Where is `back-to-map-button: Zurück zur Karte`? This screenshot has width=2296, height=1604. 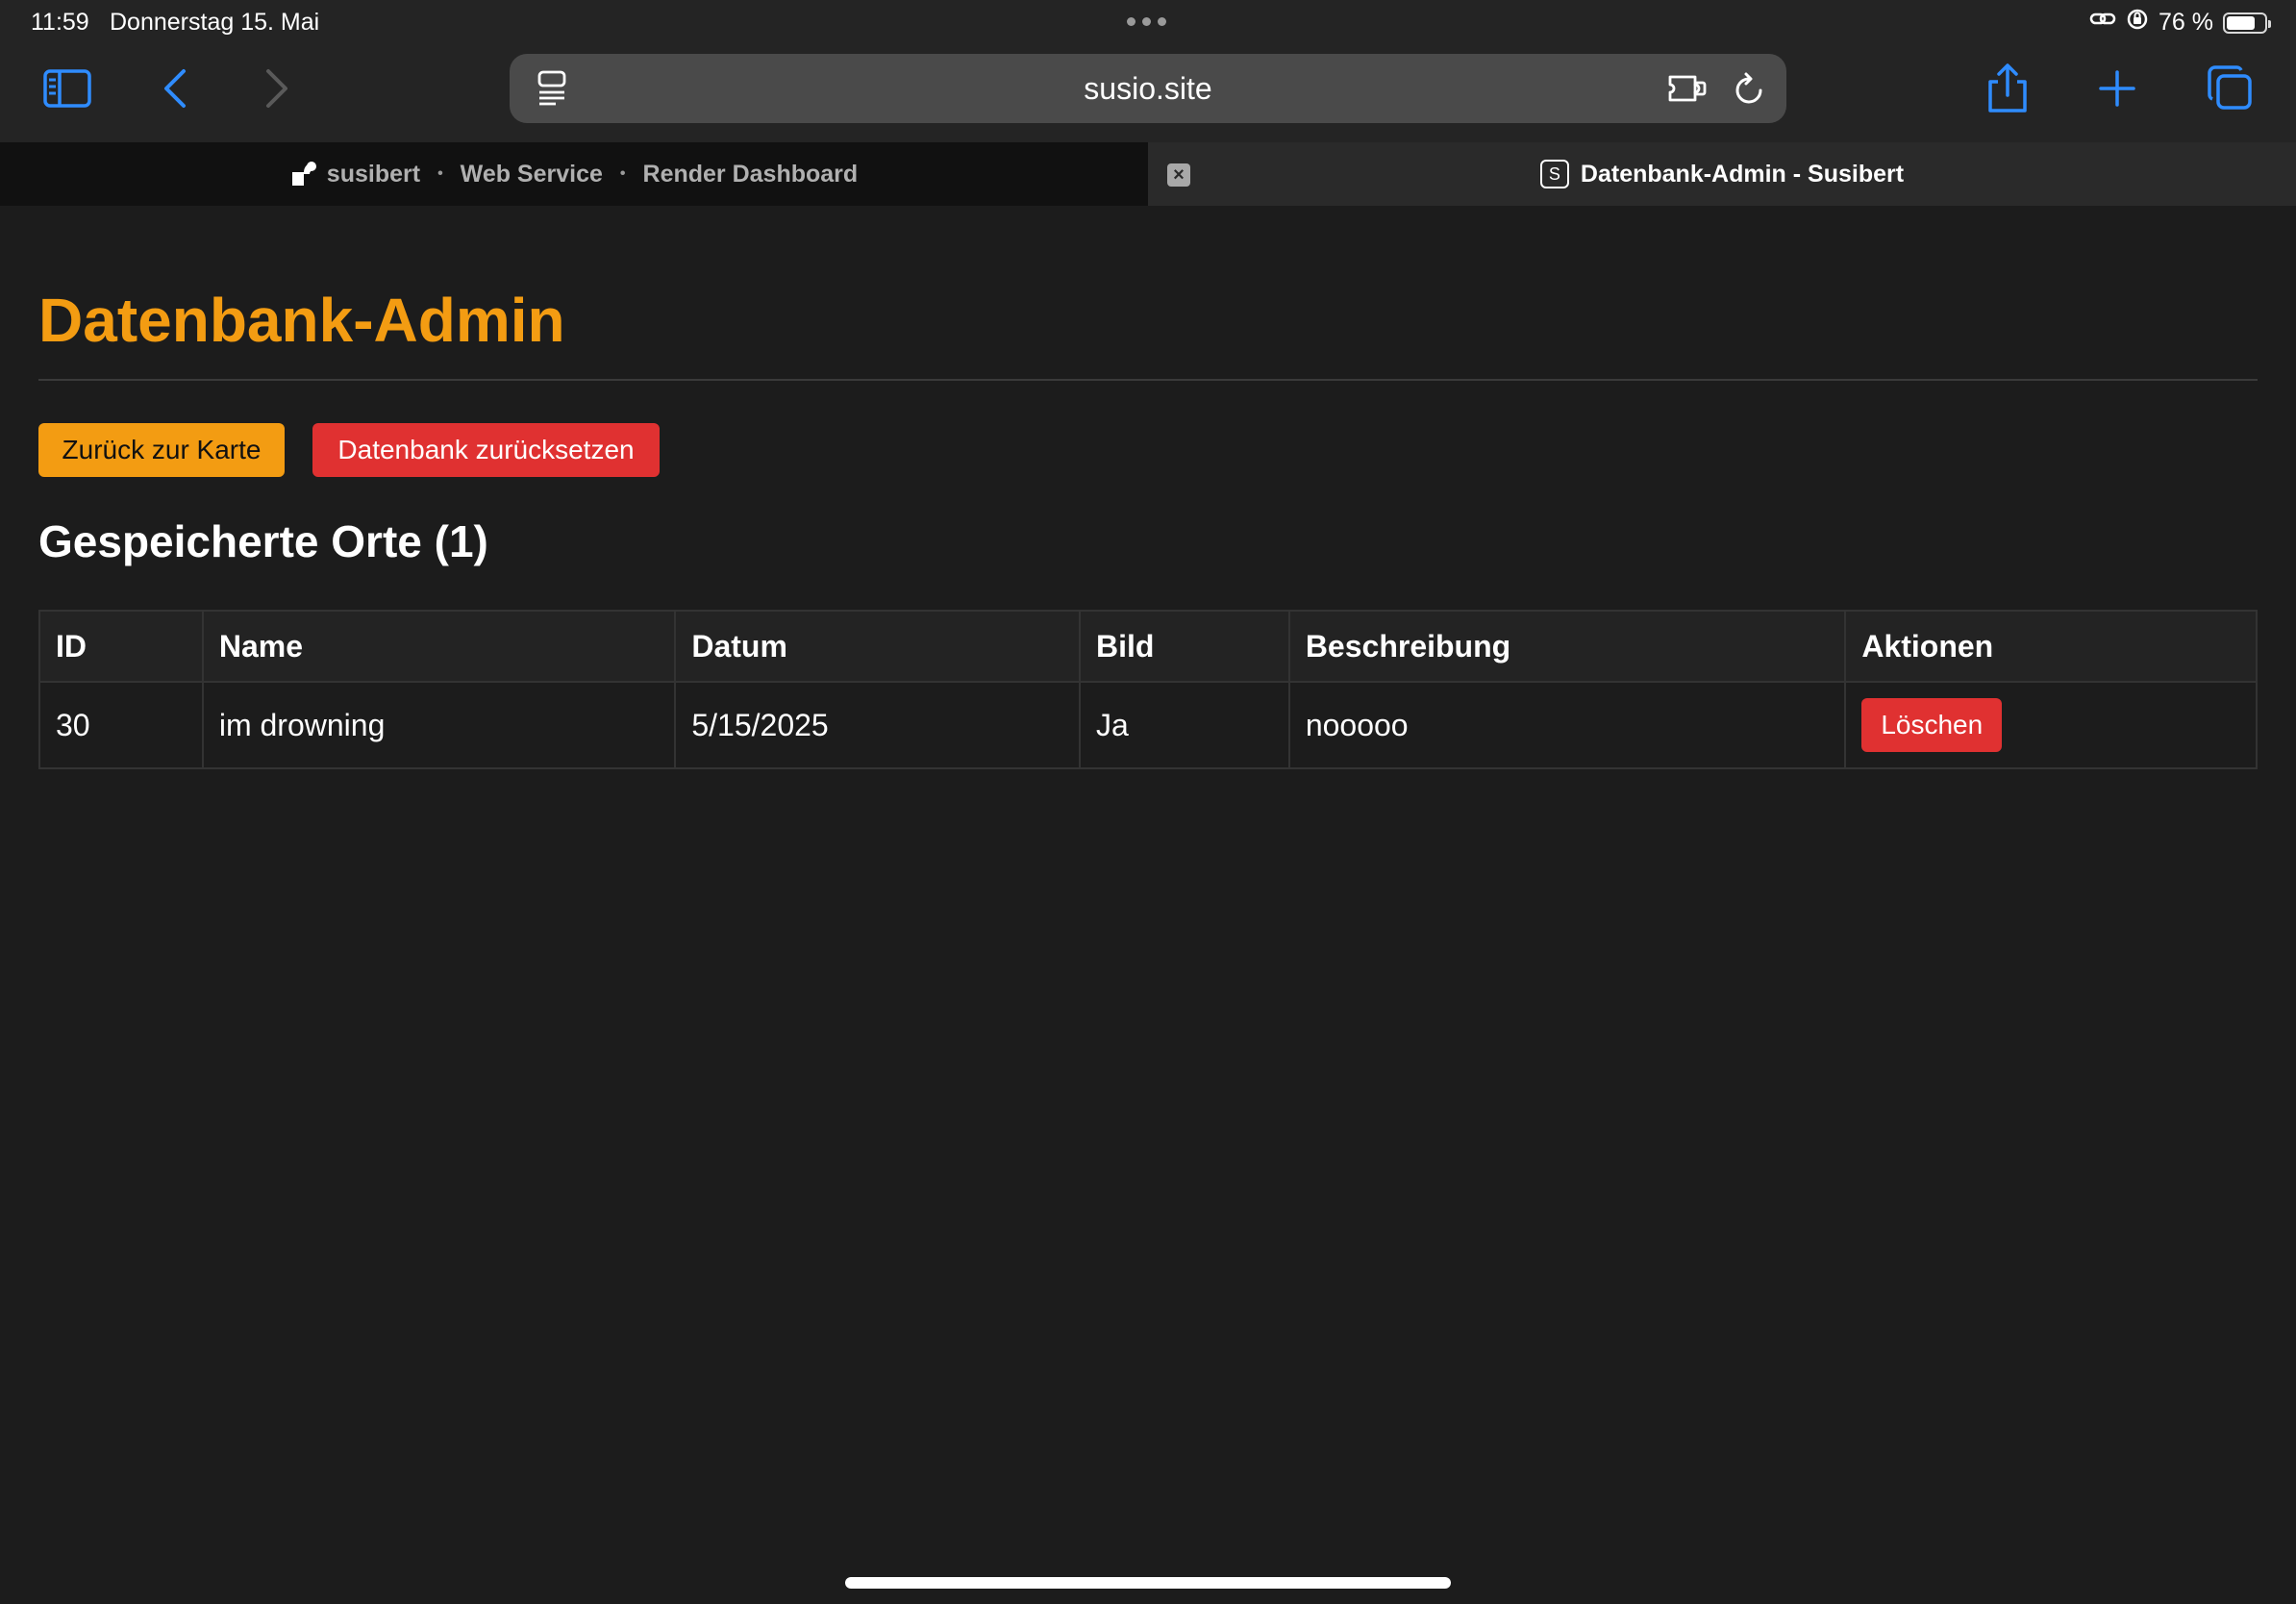
back-to-map-button: Zurück zur Karte is located at coordinates (161, 450).